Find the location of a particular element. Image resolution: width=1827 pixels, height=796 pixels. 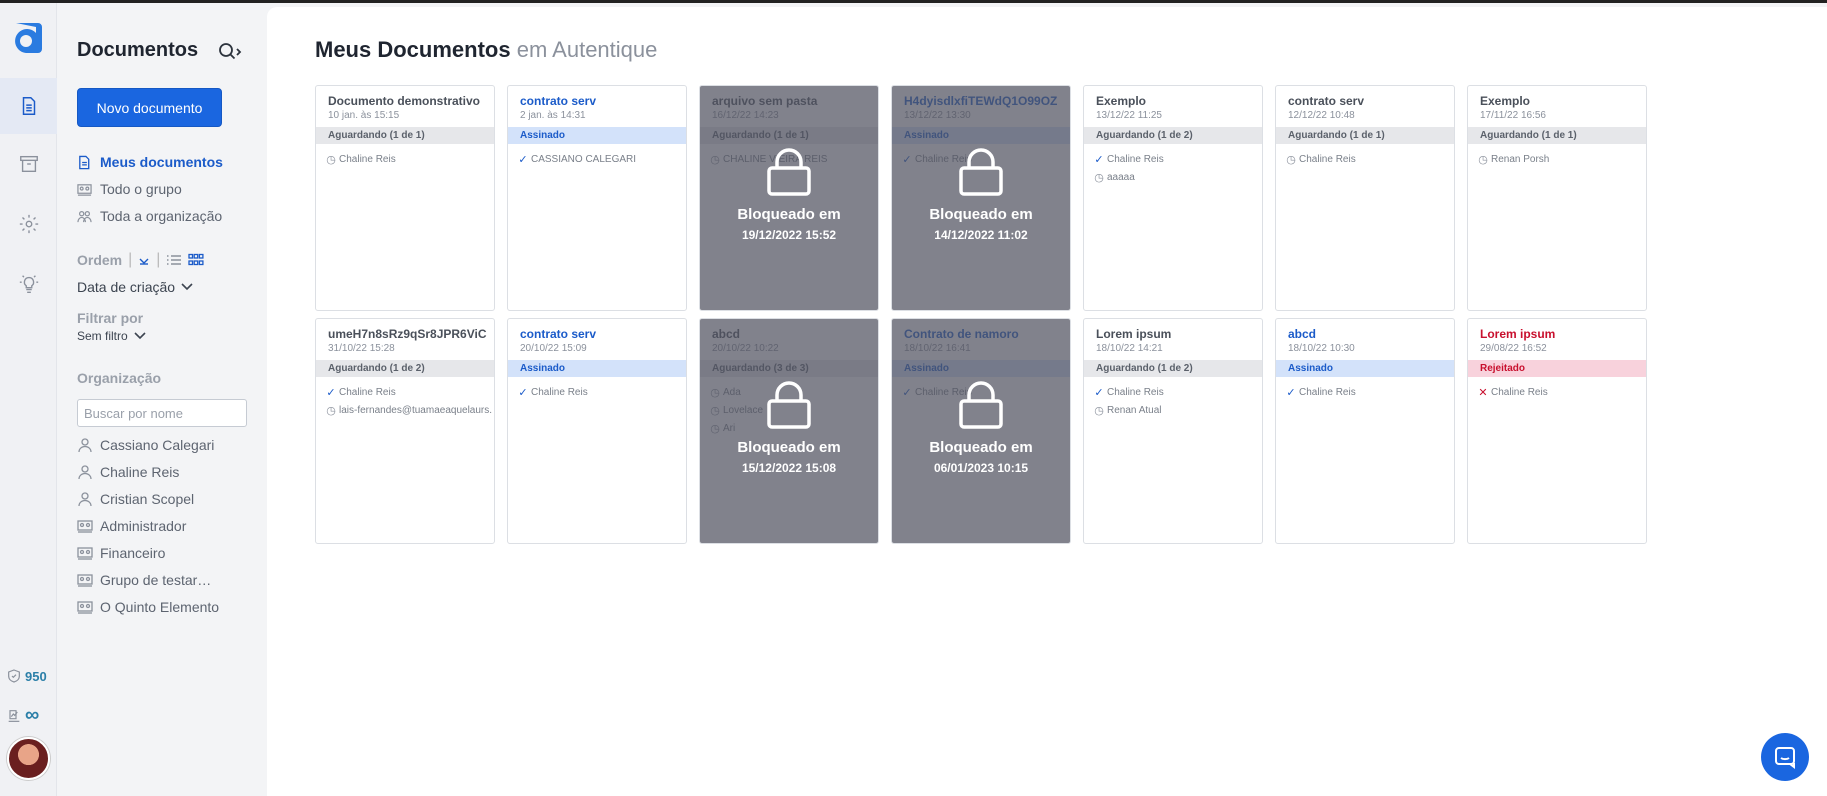

org-item: Administrador is located at coordinates (131, 526).